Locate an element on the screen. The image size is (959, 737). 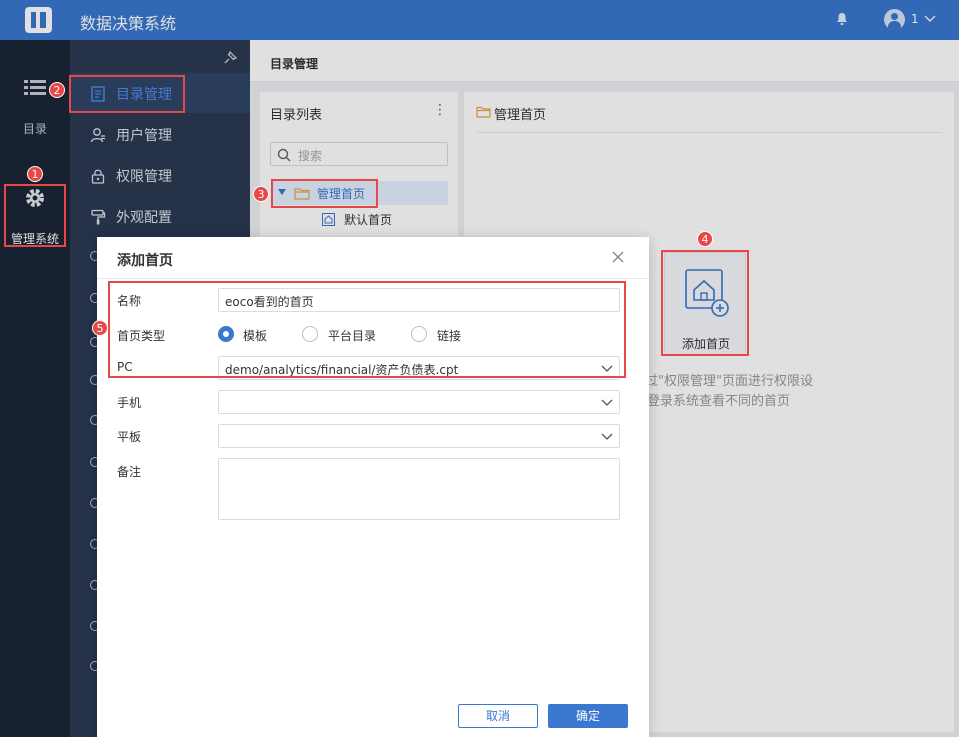
annotation-box-tree-node is located at coordinates (324, 193).